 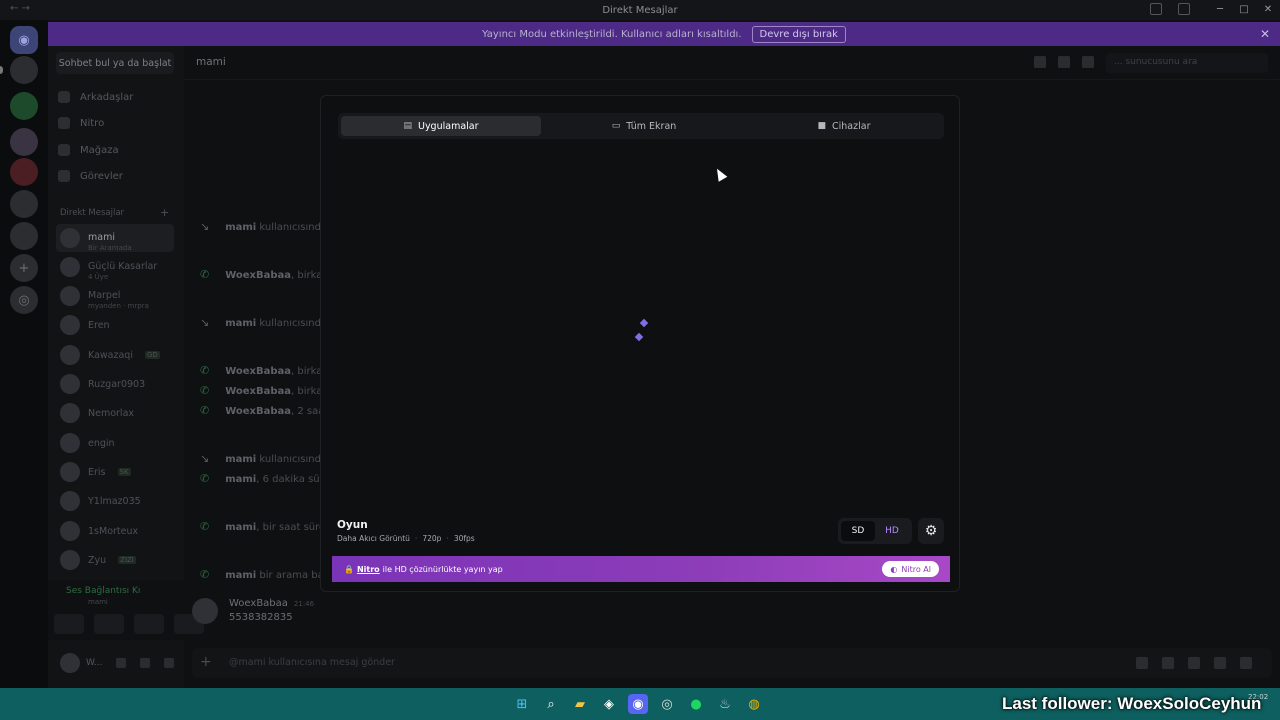 What do you see at coordinates (24, 300) in the screenshot?
I see `explore-icon: ◎` at bounding box center [24, 300].